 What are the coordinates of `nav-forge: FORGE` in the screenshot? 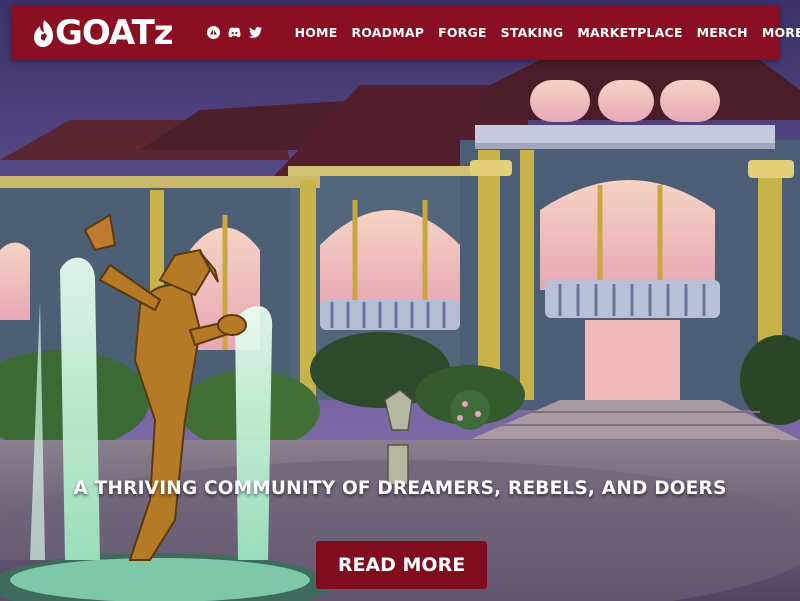 It's located at (462, 32).